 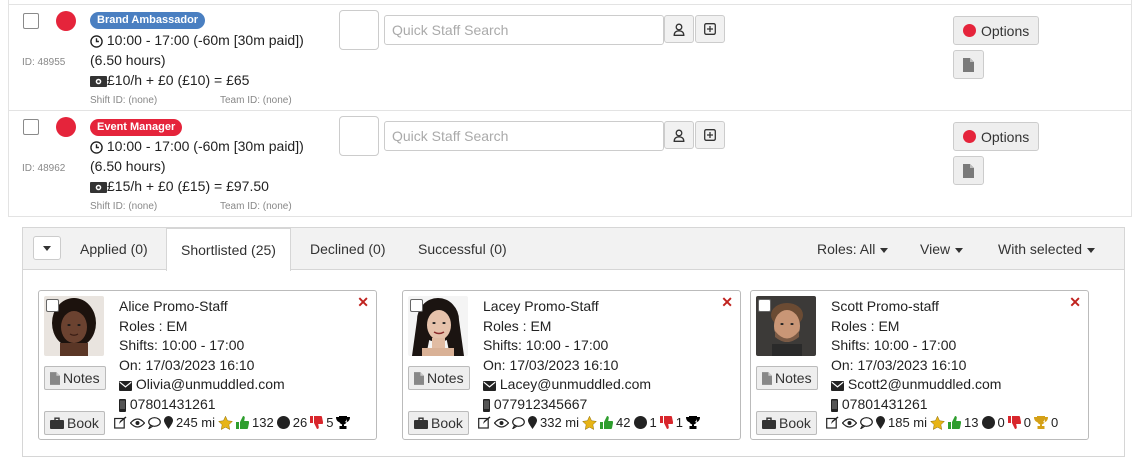 I want to click on mobile-phone-icon, so click(x=122, y=405).